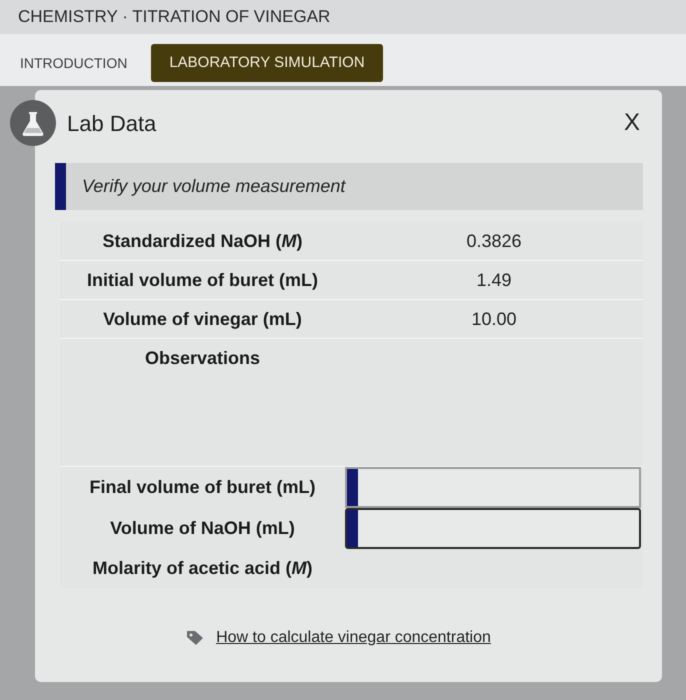 The height and width of the screenshot is (700, 686). What do you see at coordinates (202, 528) in the screenshot?
I see `row-label: Volume of NaOH (mL)` at bounding box center [202, 528].